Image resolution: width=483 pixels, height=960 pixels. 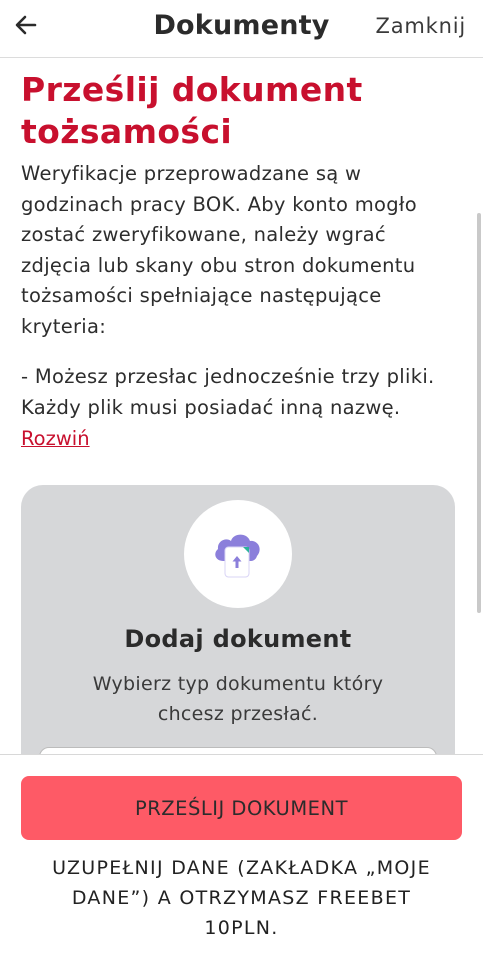 I want to click on expand-link: Rozwiń, so click(x=55, y=439).